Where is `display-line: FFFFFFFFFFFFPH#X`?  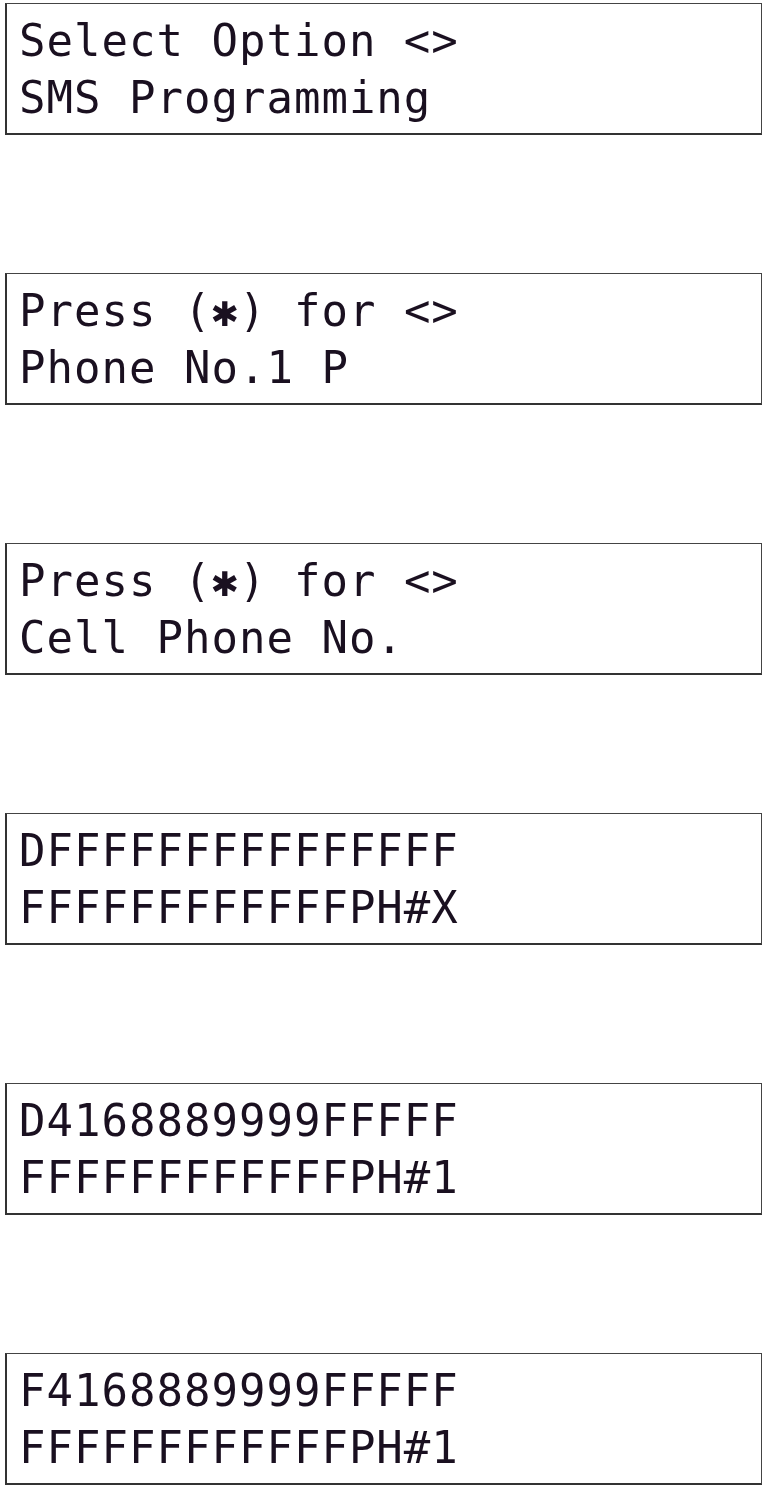
display-line: FFFFFFFFFFFFPH#X is located at coordinates (239, 908).